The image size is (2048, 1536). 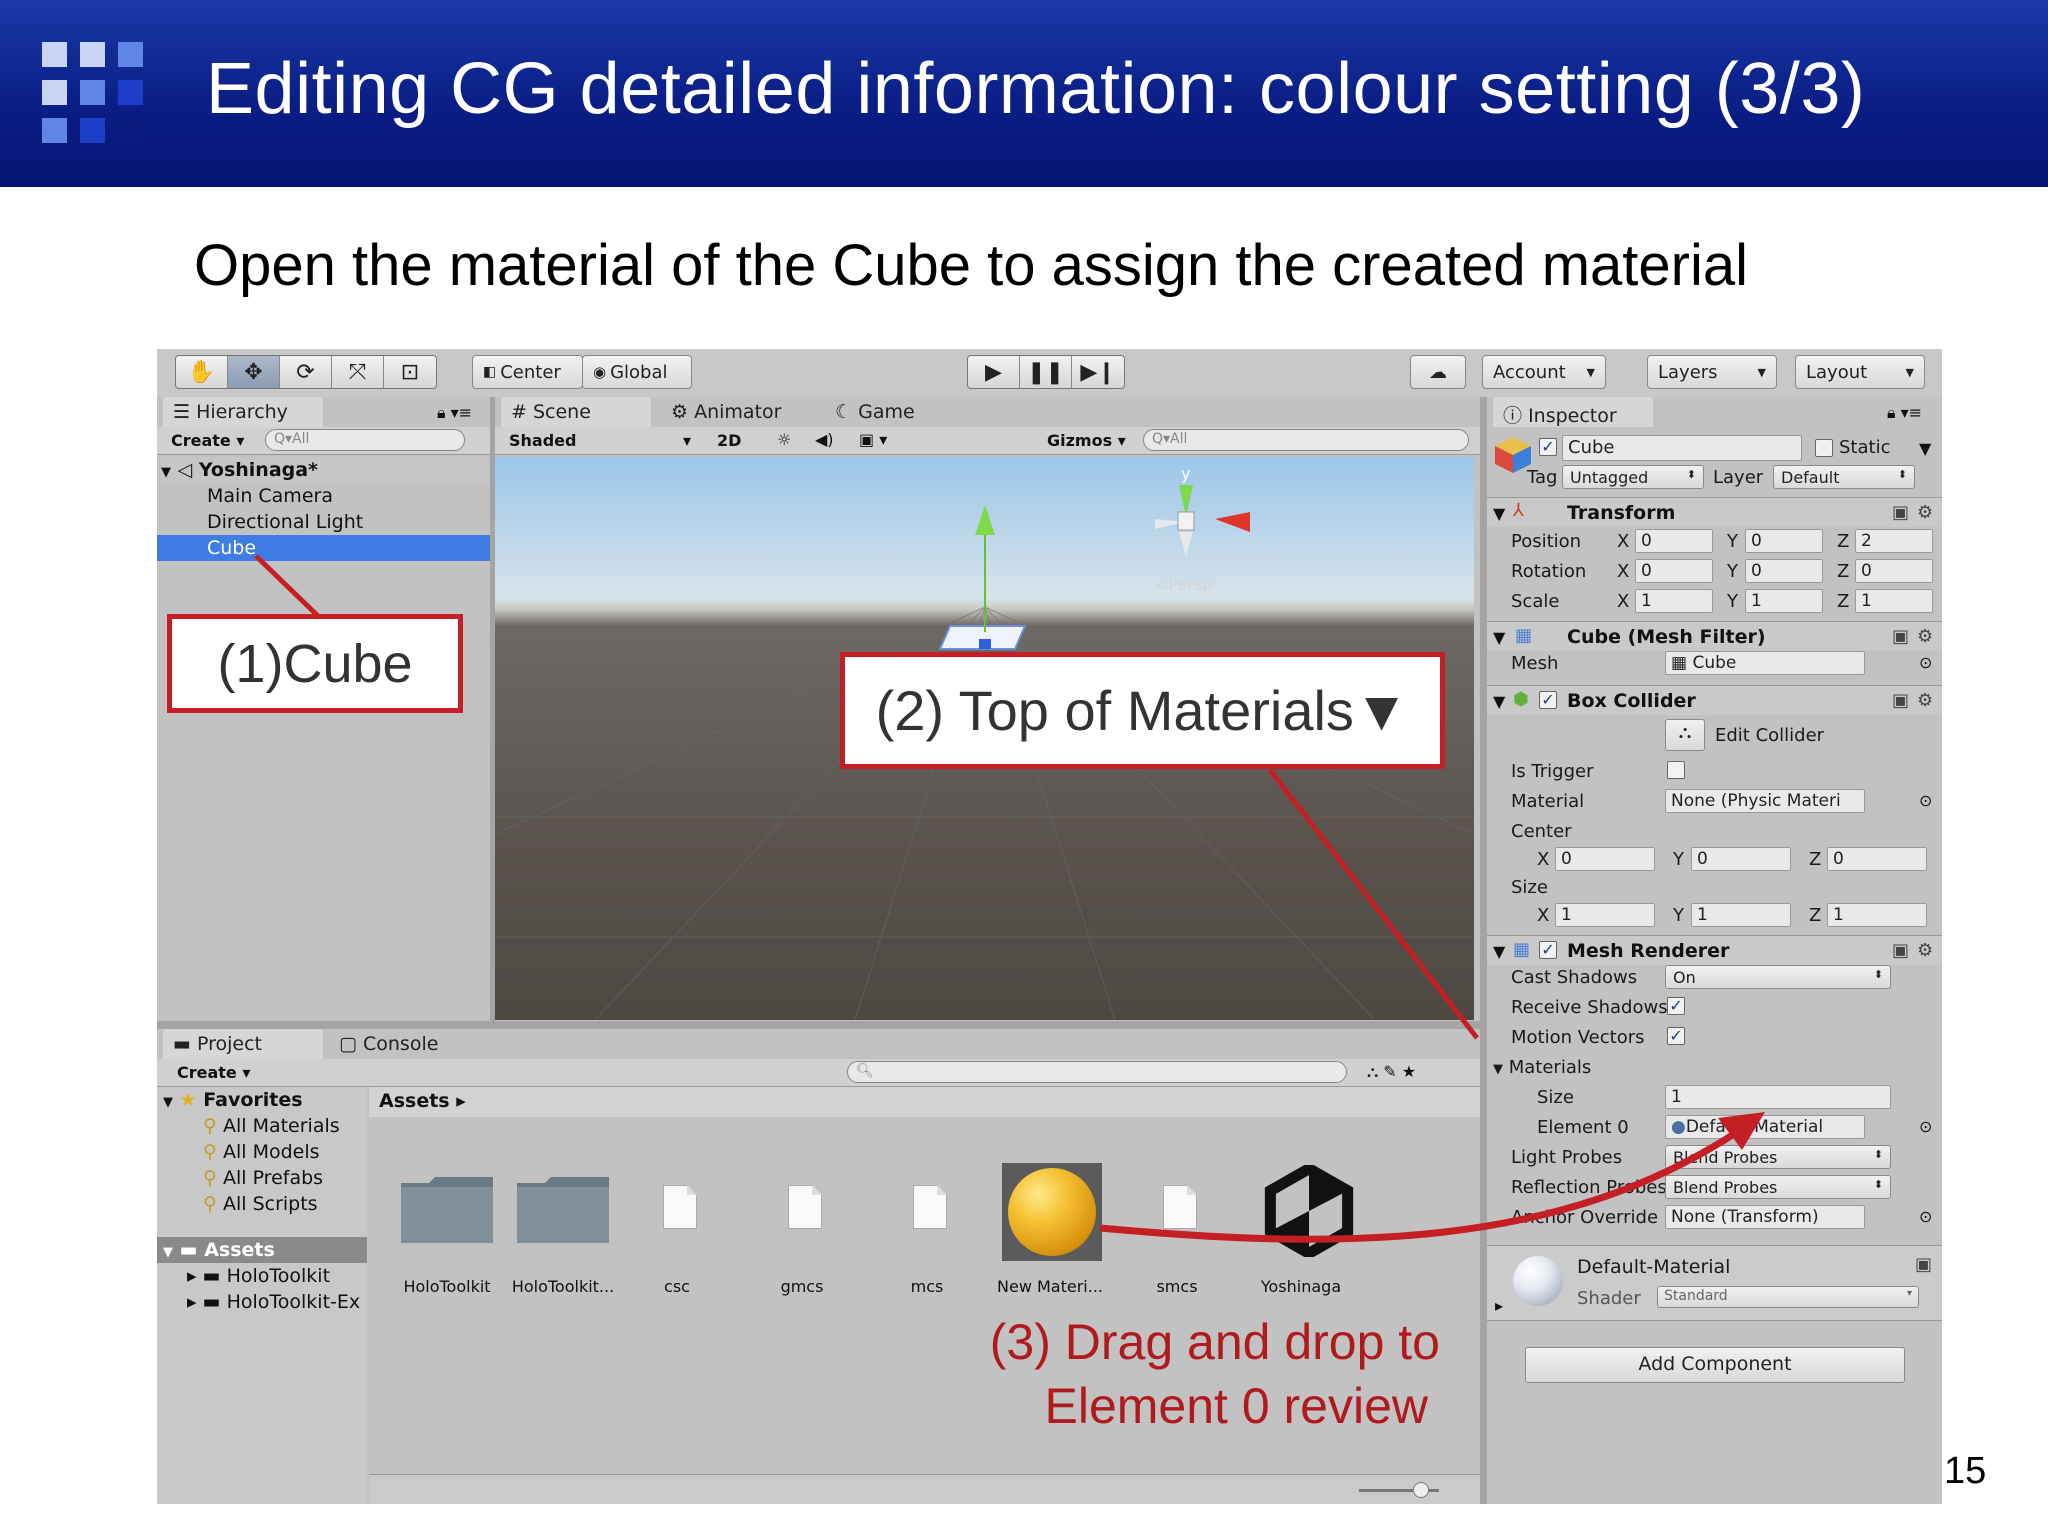 What do you see at coordinates (1894, 601) in the screenshot?
I see `scale-z-field: 1` at bounding box center [1894, 601].